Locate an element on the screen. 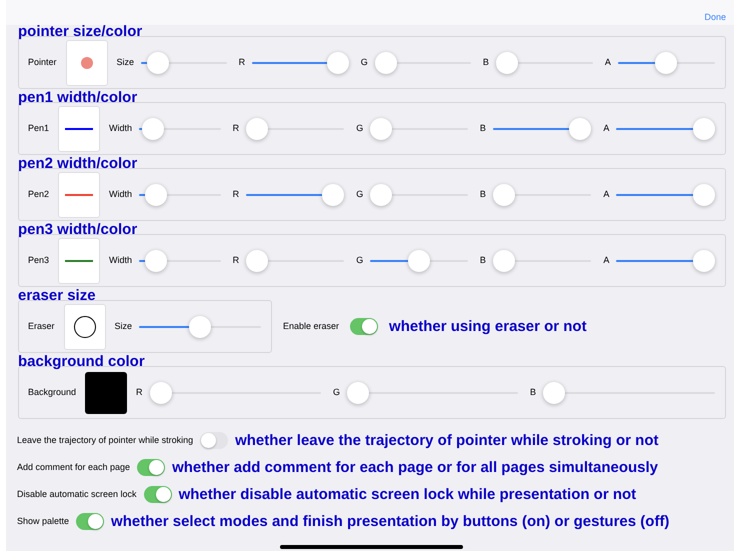 The width and height of the screenshot is (734, 551). row-label: Pen2 is located at coordinates (39, 194).